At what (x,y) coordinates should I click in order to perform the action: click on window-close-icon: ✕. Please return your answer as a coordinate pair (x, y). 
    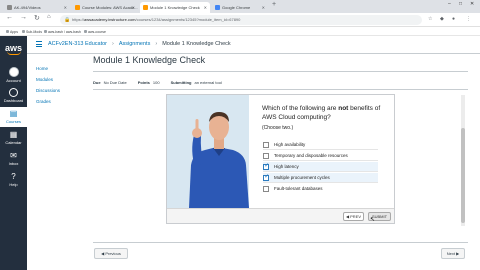
    Looking at the image, I should click on (472, 4).